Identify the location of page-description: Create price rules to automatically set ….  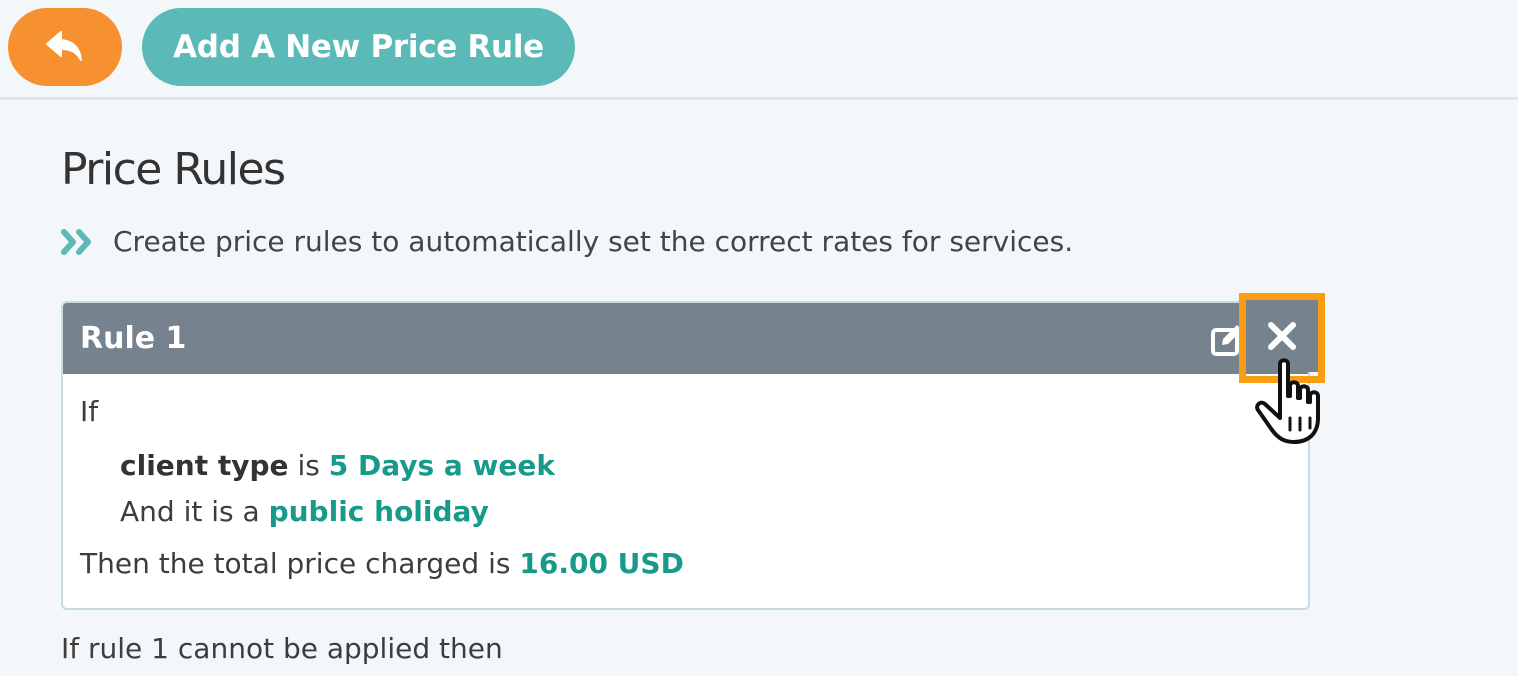
(567, 242).